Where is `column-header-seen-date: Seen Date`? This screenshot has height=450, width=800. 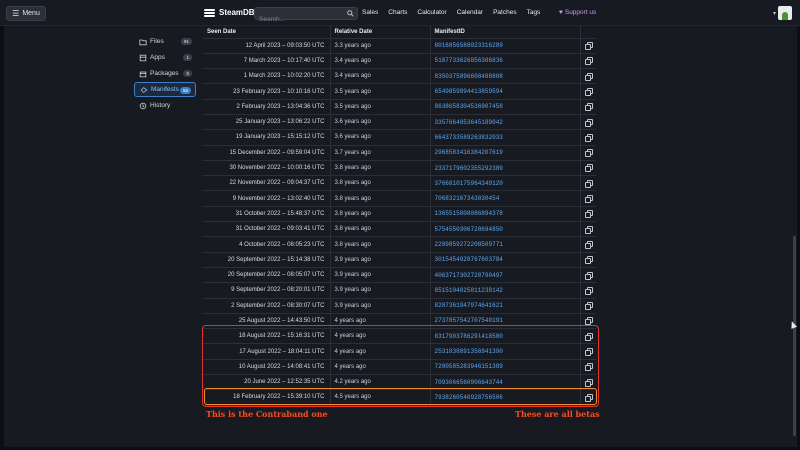 column-header-seen-date: Seen Date is located at coordinates (267, 32).